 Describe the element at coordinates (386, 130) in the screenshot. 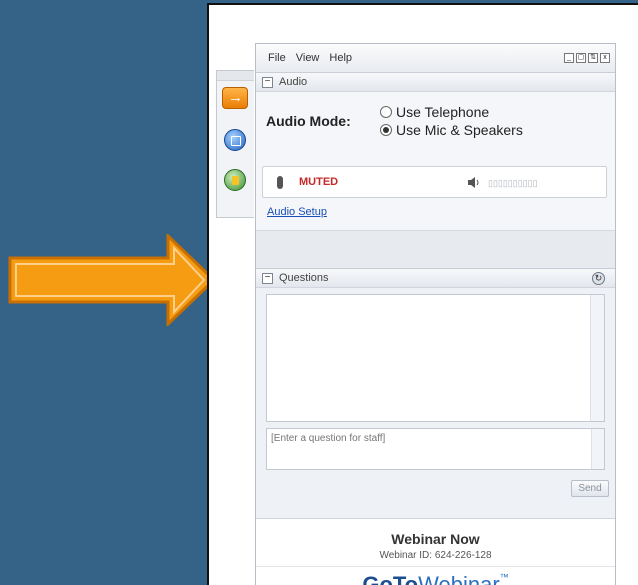

I see `radio-mic-selected-icon` at that location.